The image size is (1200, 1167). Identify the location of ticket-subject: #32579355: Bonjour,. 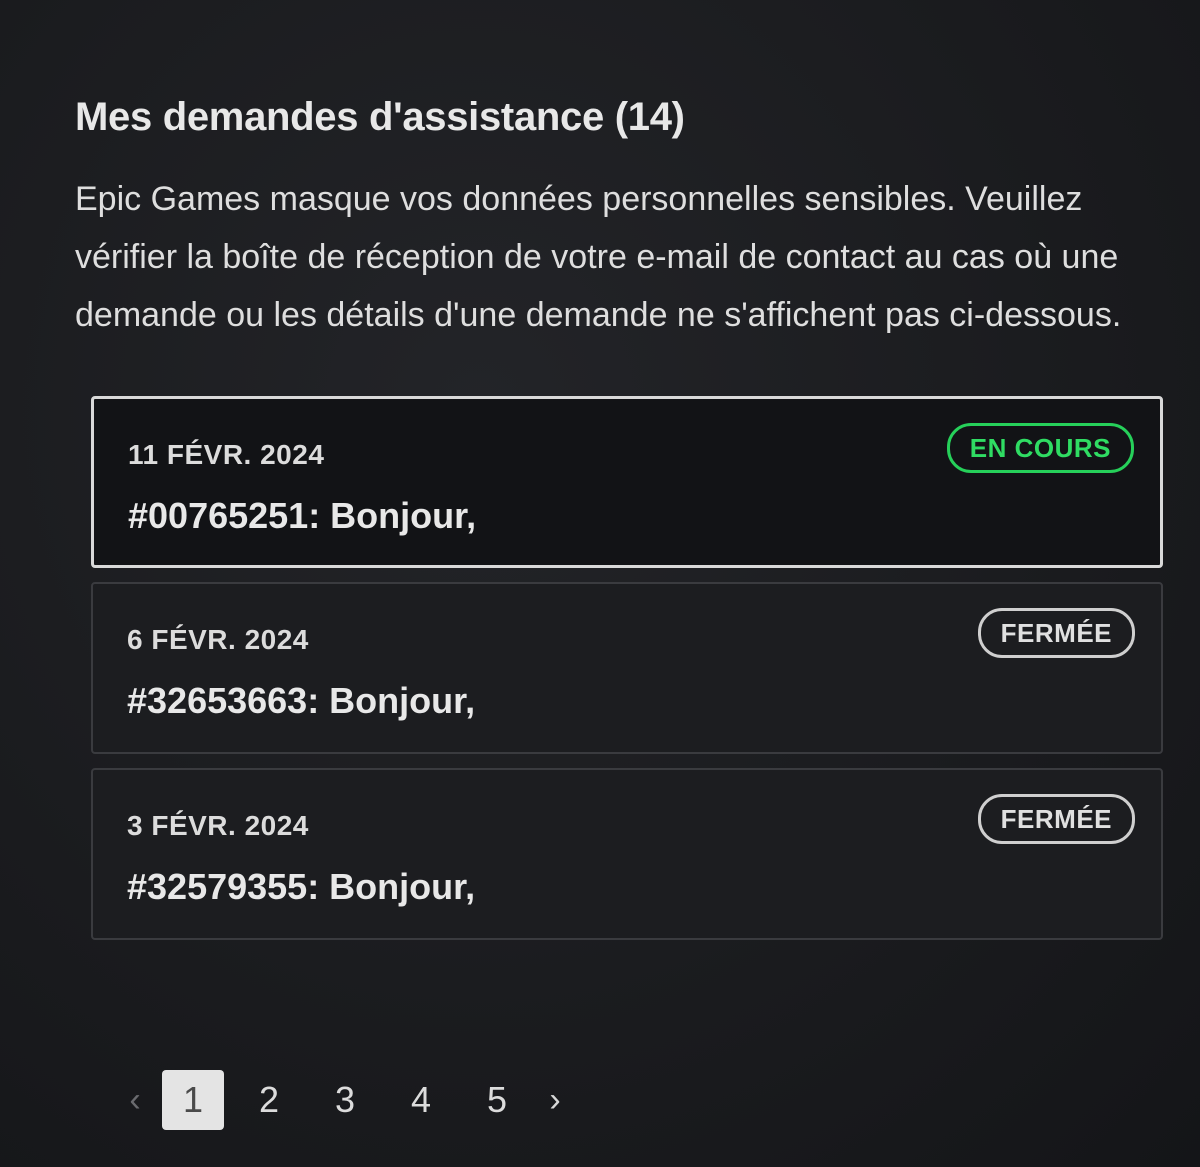
(301, 886).